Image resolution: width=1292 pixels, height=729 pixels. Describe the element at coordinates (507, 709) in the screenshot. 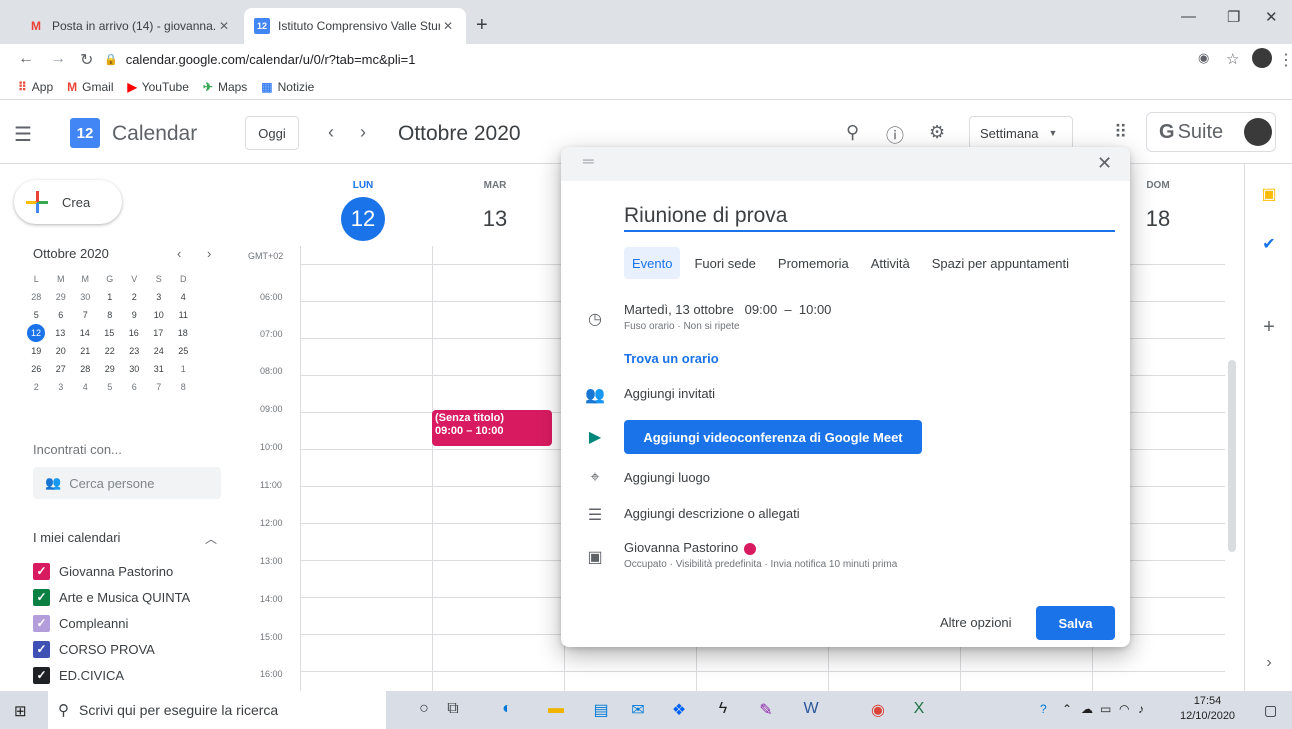

I see `edge-icon: ◐` at that location.